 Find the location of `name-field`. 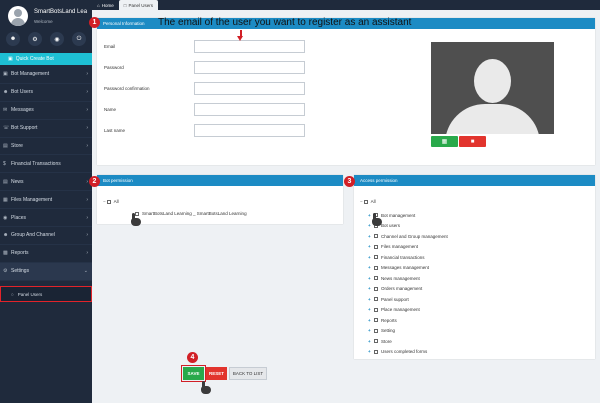

name-field is located at coordinates (249, 109).